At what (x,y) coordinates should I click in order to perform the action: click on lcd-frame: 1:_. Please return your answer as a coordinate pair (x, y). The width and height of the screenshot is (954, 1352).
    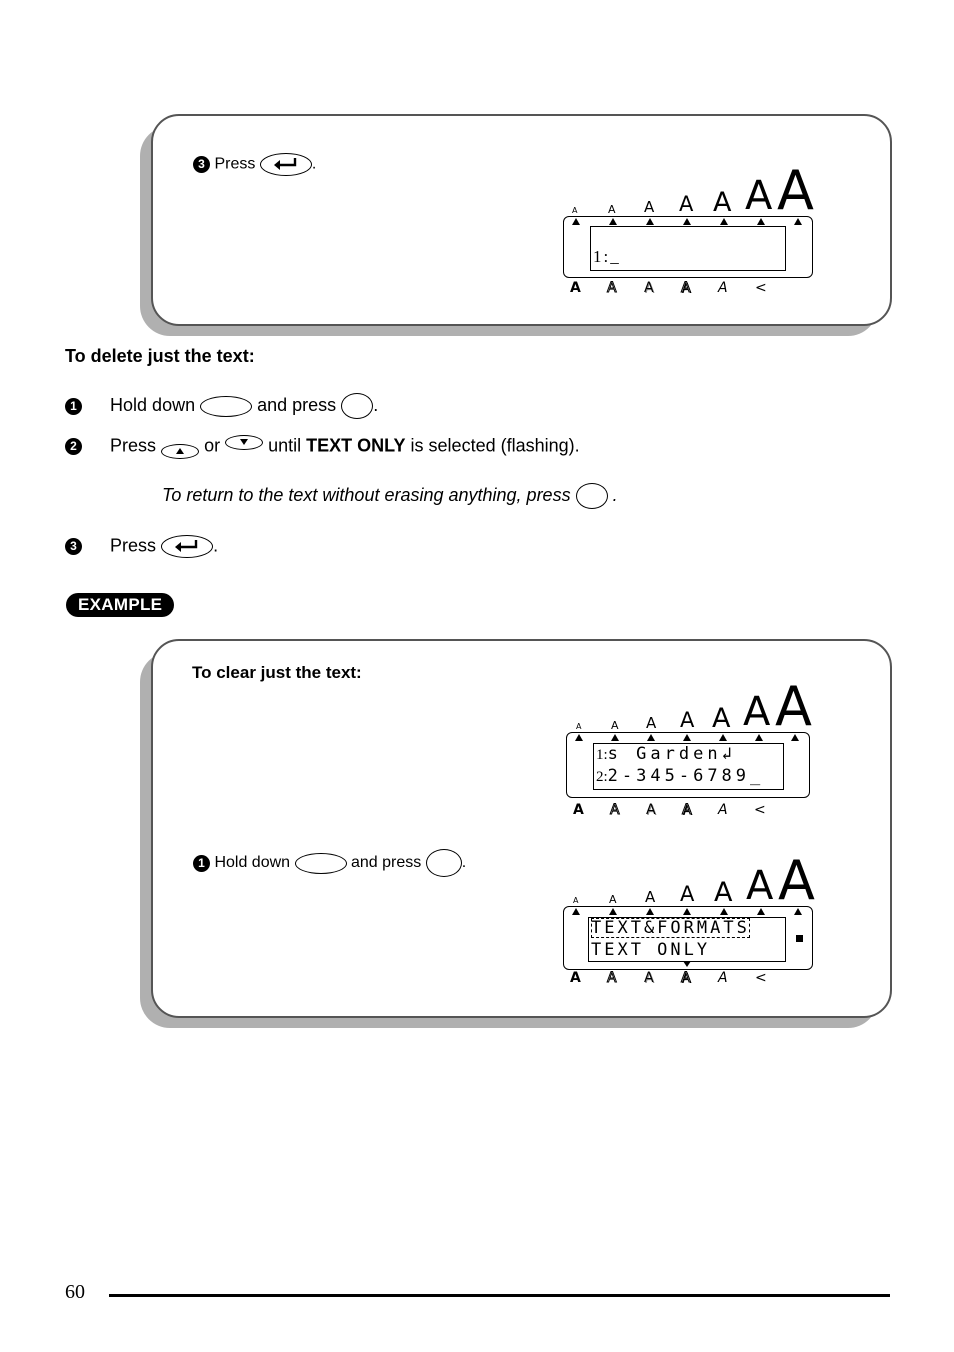
    Looking at the image, I should click on (688, 247).